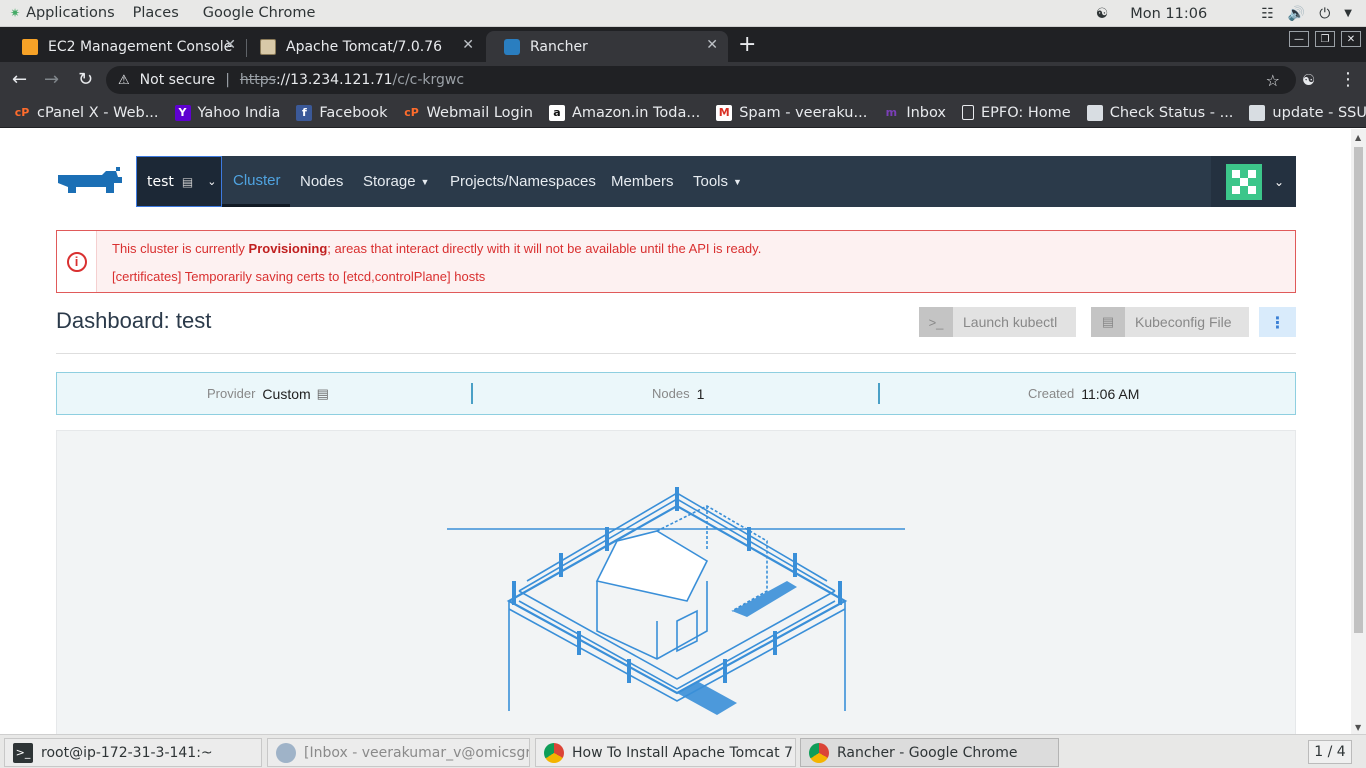  What do you see at coordinates (160, 181) in the screenshot?
I see `cluster-name: test` at bounding box center [160, 181].